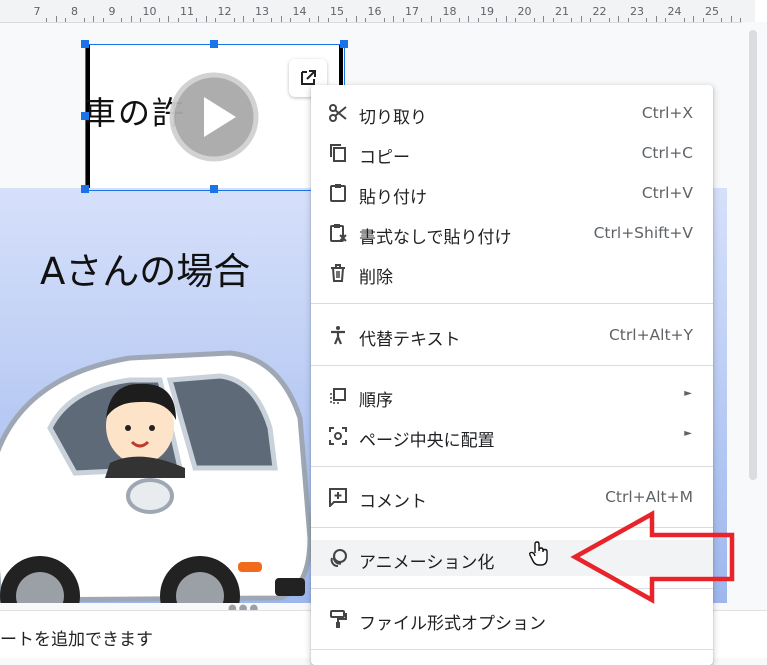 The image size is (767, 665). Describe the element at coordinates (643, 233) in the screenshot. I see `menu-shortcut: Ctrl+Shift+V` at that location.